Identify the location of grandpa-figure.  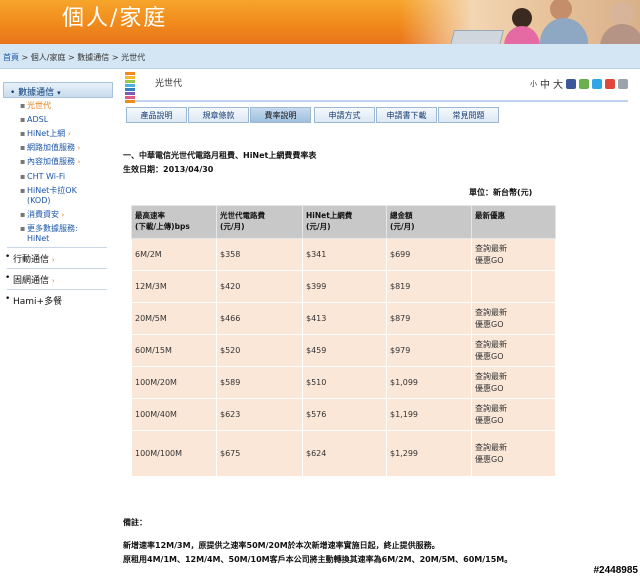
(561, 10).